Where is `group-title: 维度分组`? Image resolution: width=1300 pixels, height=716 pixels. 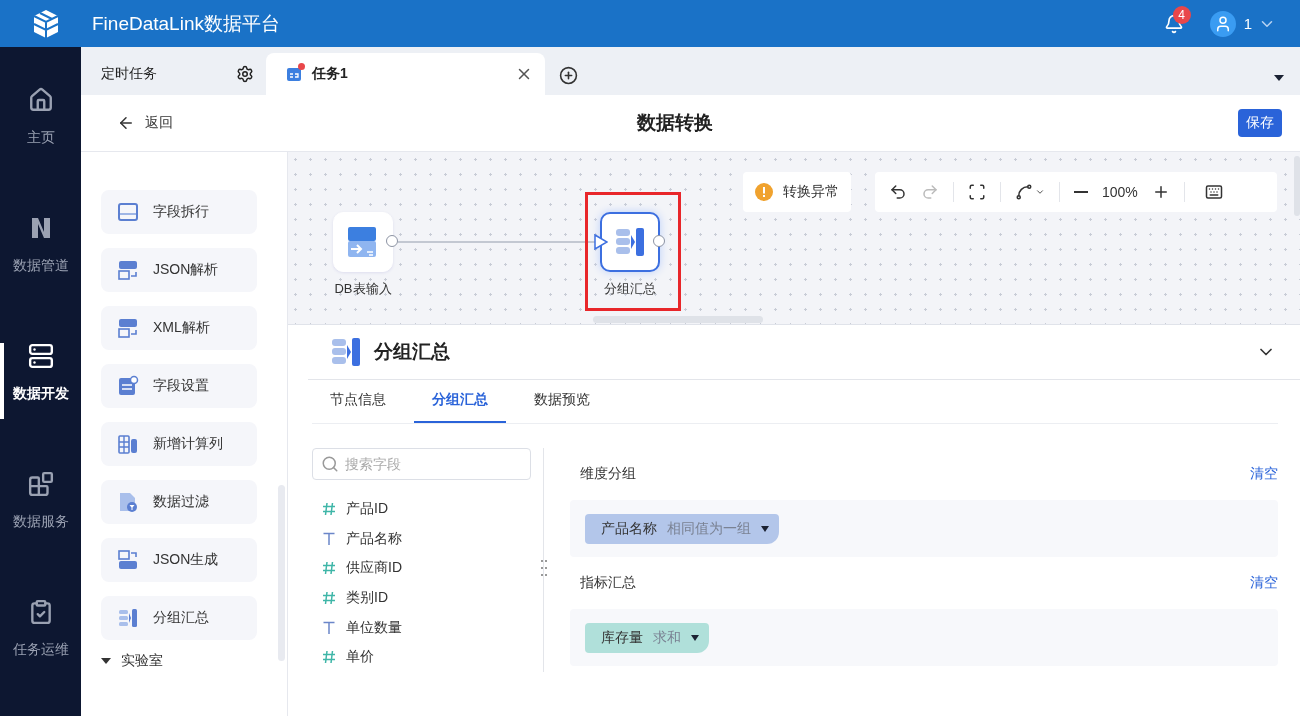
group-title: 维度分组 is located at coordinates (608, 474).